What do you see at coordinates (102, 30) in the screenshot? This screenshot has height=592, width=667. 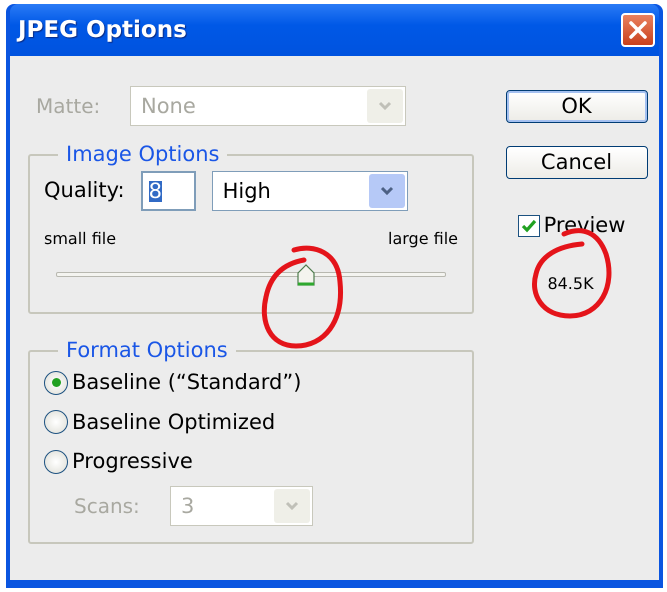 I see `window-title: JPEG Options` at bounding box center [102, 30].